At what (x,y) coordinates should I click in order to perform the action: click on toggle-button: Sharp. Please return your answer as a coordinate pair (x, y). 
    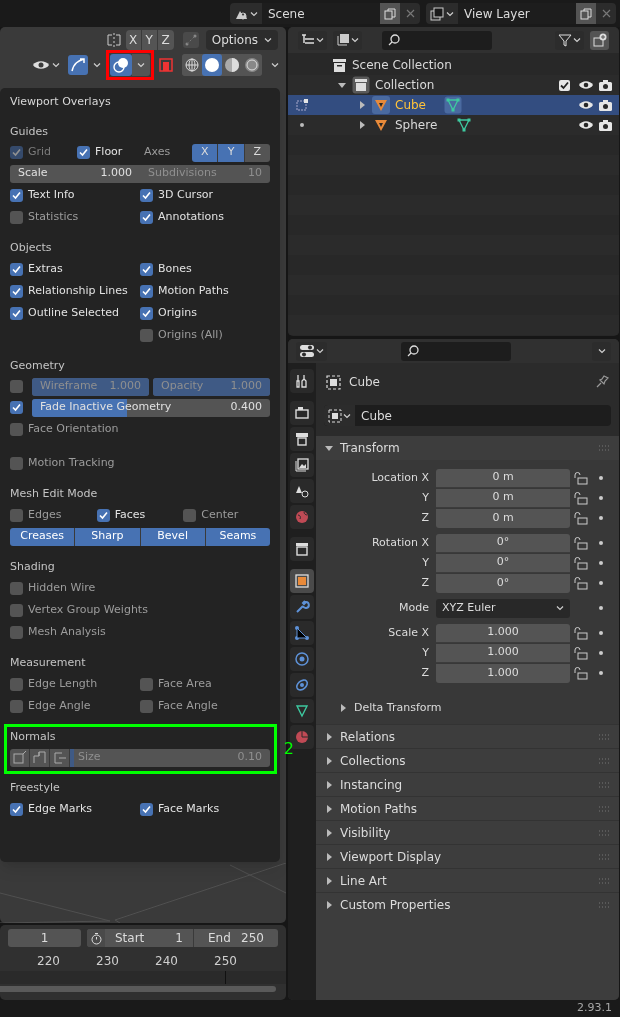
    Looking at the image, I should click on (108, 536).